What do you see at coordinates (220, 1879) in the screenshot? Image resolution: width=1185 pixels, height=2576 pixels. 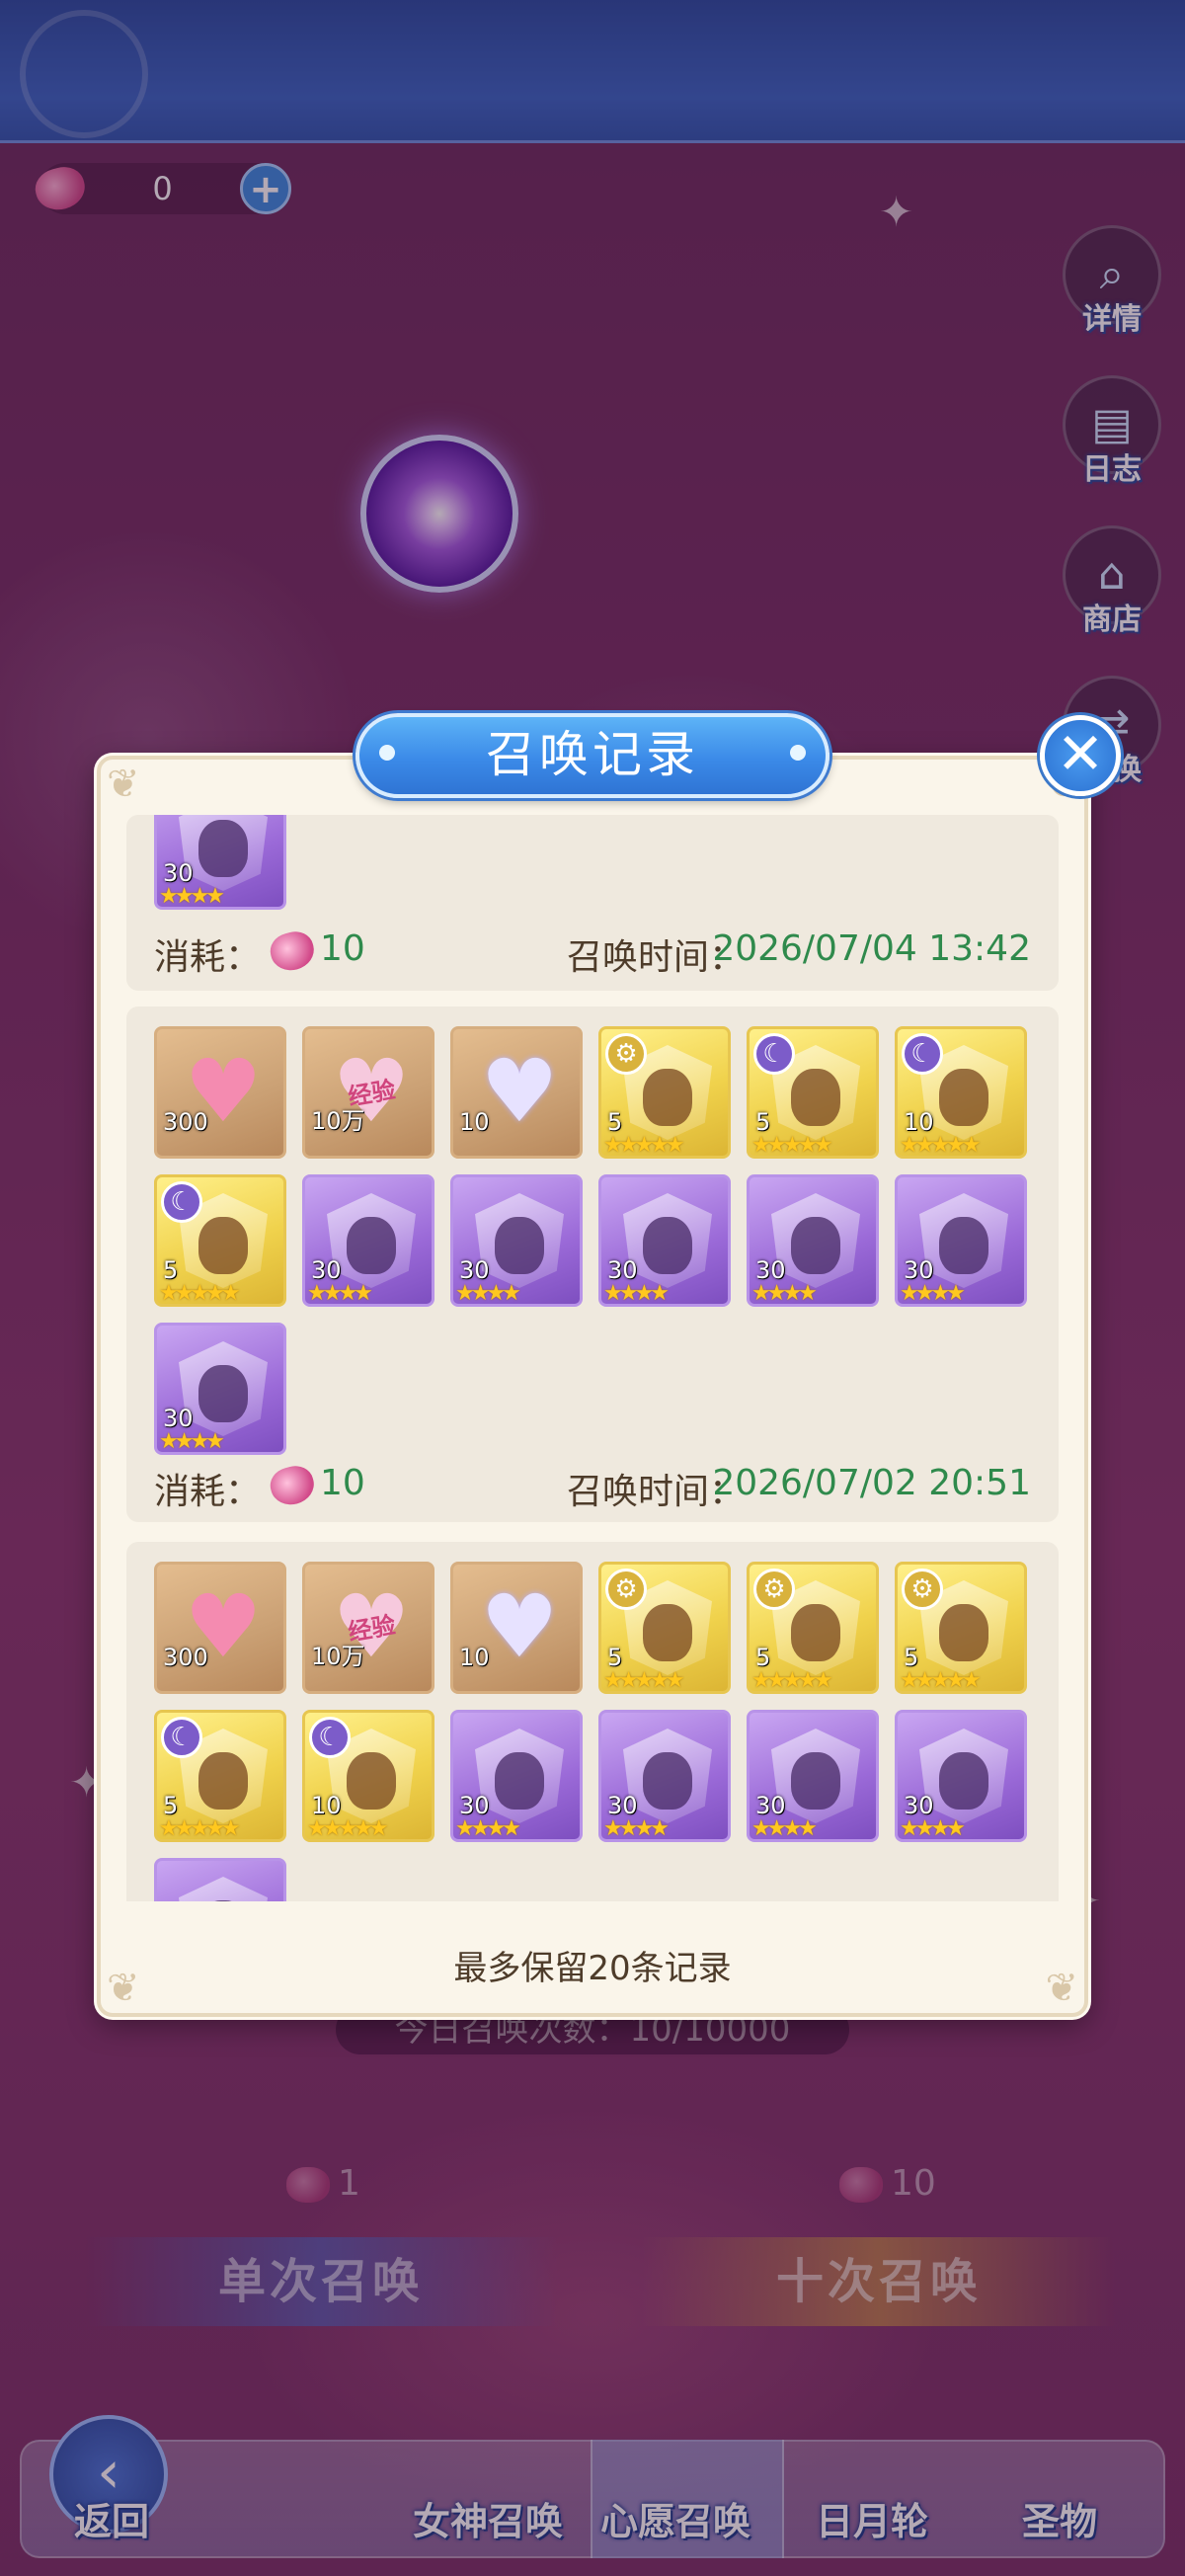 I see `reward-item` at bounding box center [220, 1879].